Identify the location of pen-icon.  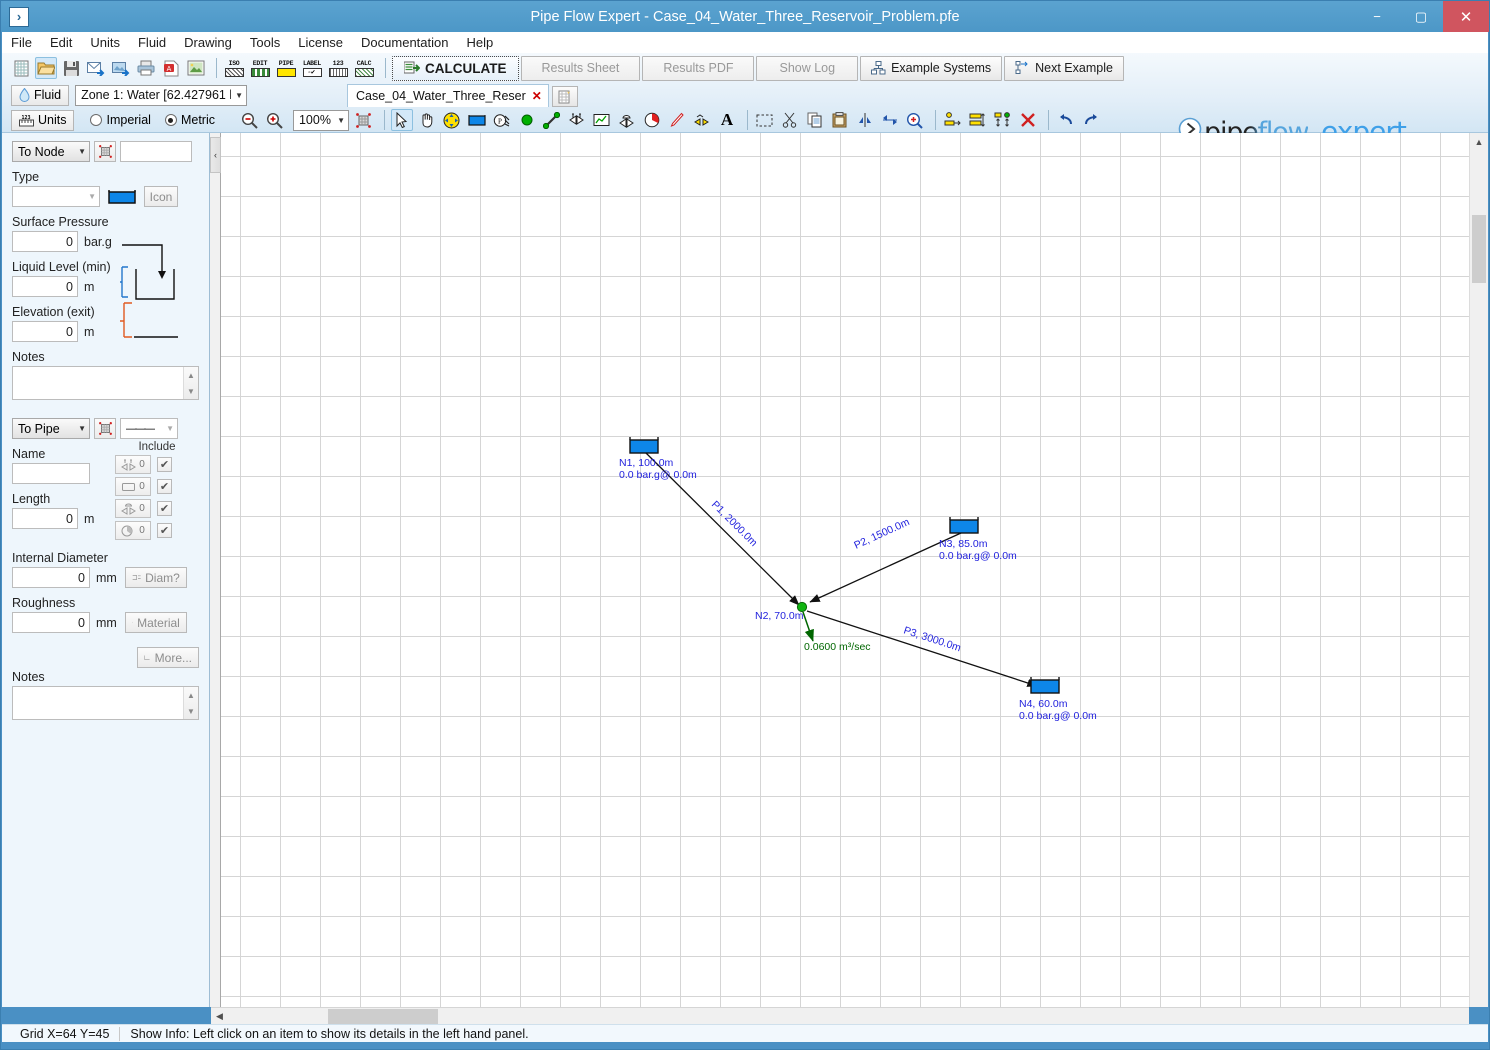
(677, 120).